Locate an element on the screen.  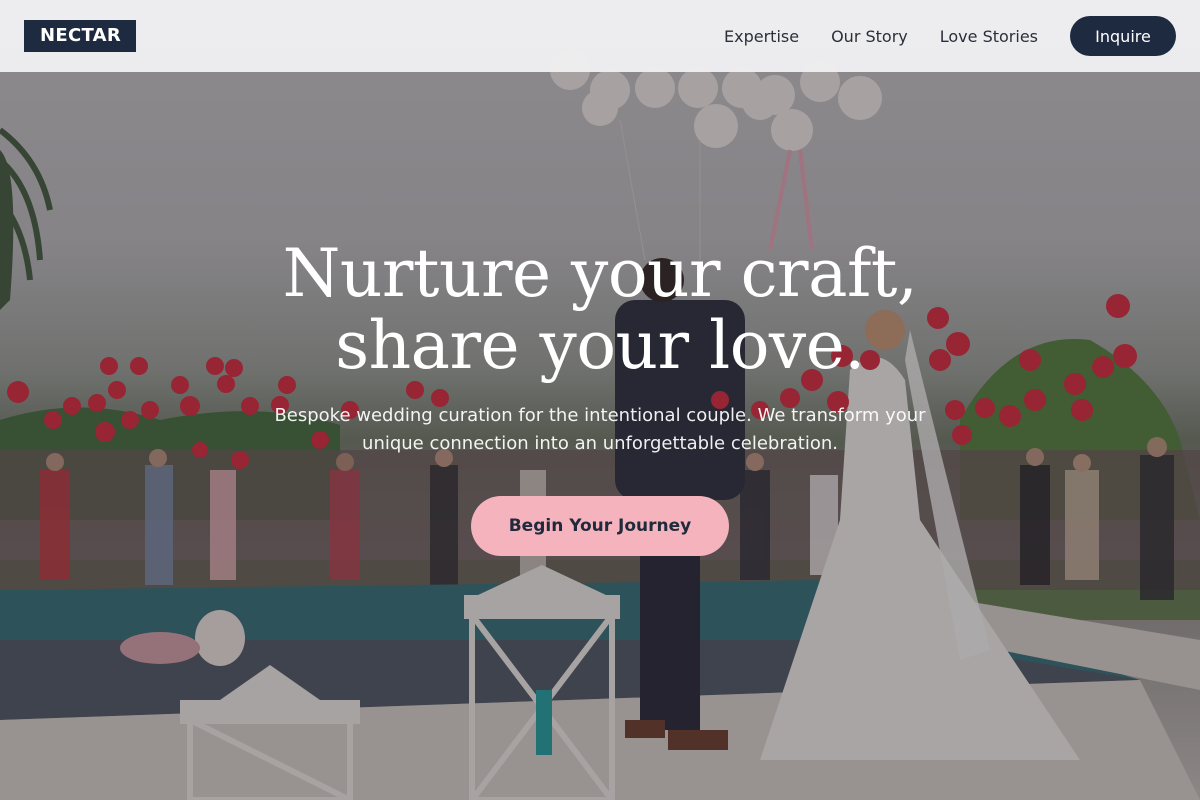
nav-links: Expertise Our Story Love Stories Inquire is located at coordinates (950, 36).